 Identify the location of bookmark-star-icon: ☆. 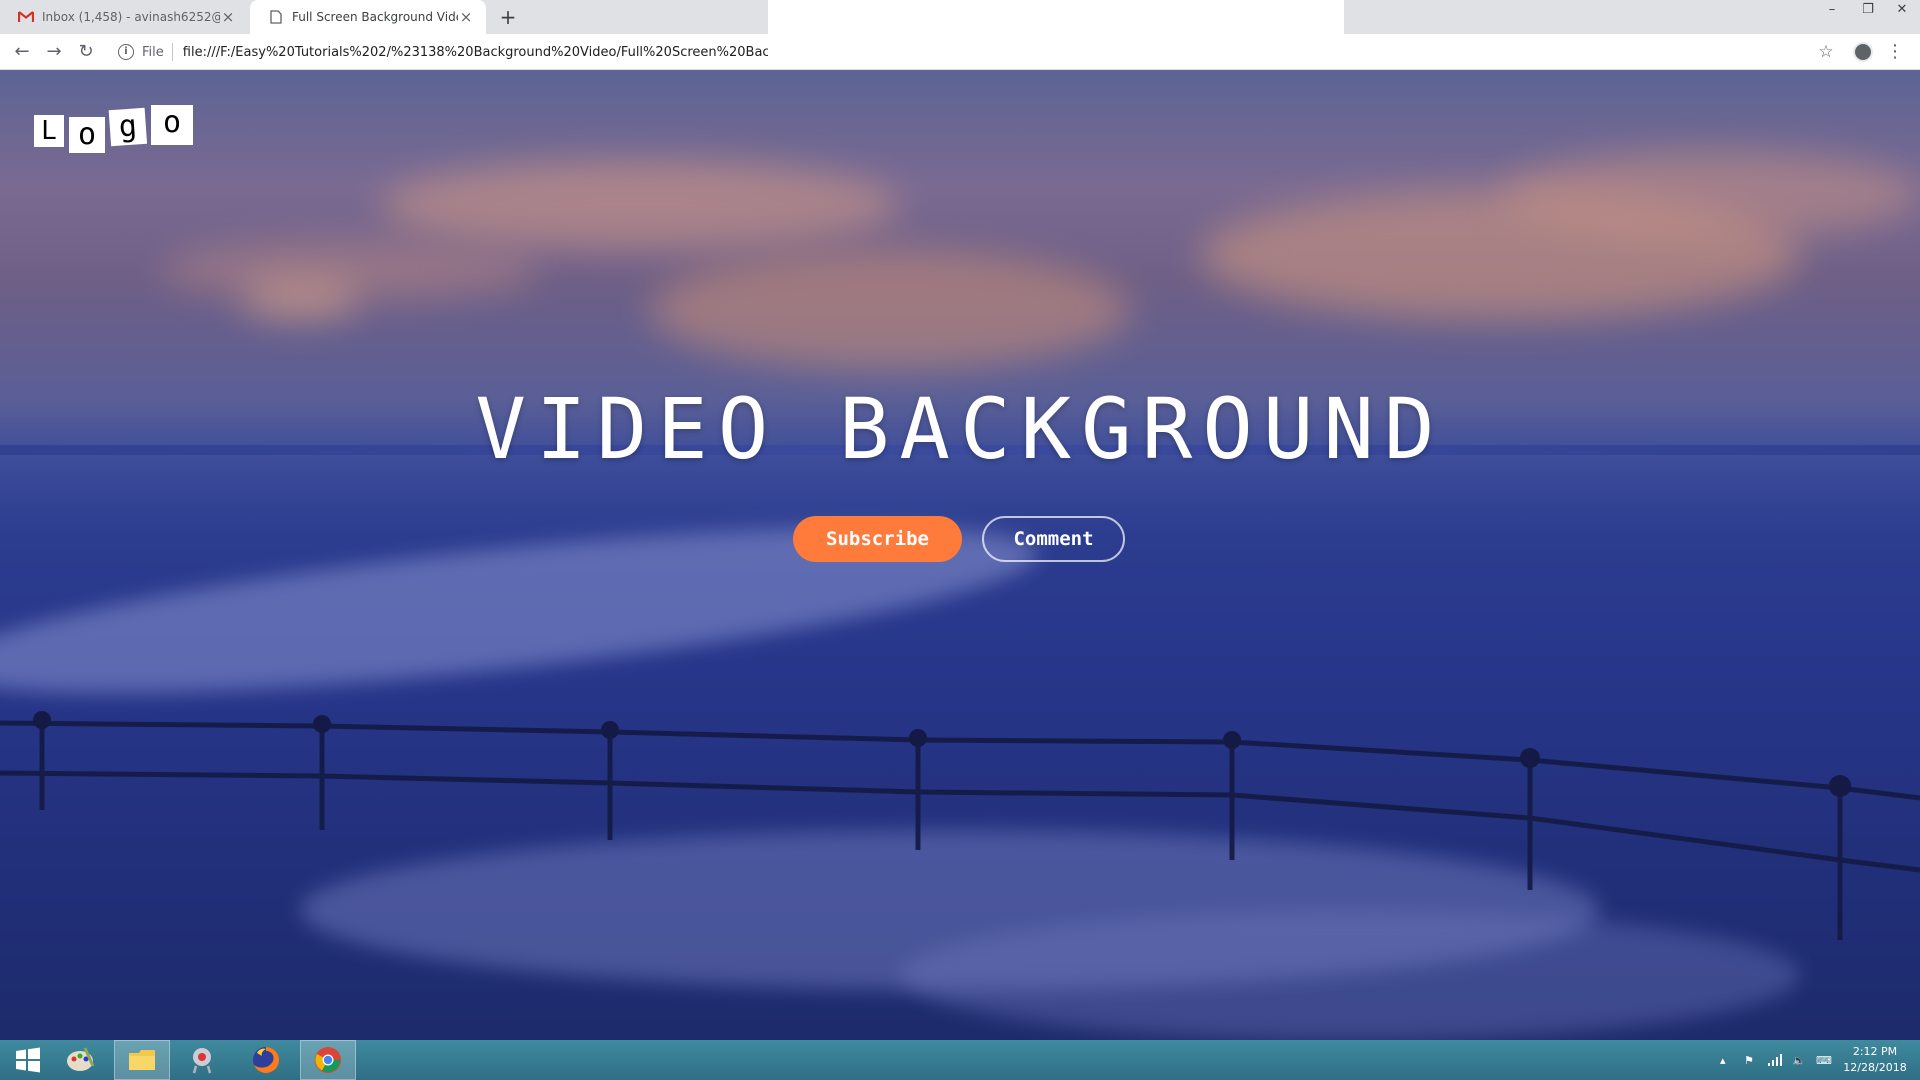
(1826, 52).